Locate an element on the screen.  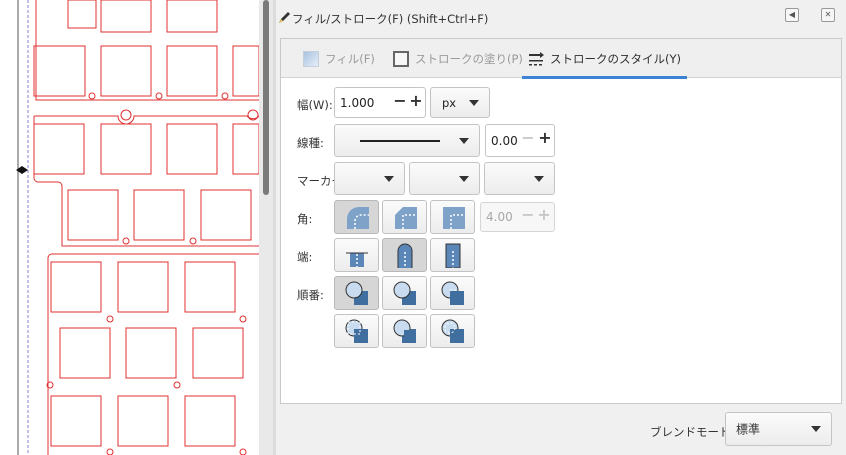
cap-round-icon is located at coordinates (404, 255).